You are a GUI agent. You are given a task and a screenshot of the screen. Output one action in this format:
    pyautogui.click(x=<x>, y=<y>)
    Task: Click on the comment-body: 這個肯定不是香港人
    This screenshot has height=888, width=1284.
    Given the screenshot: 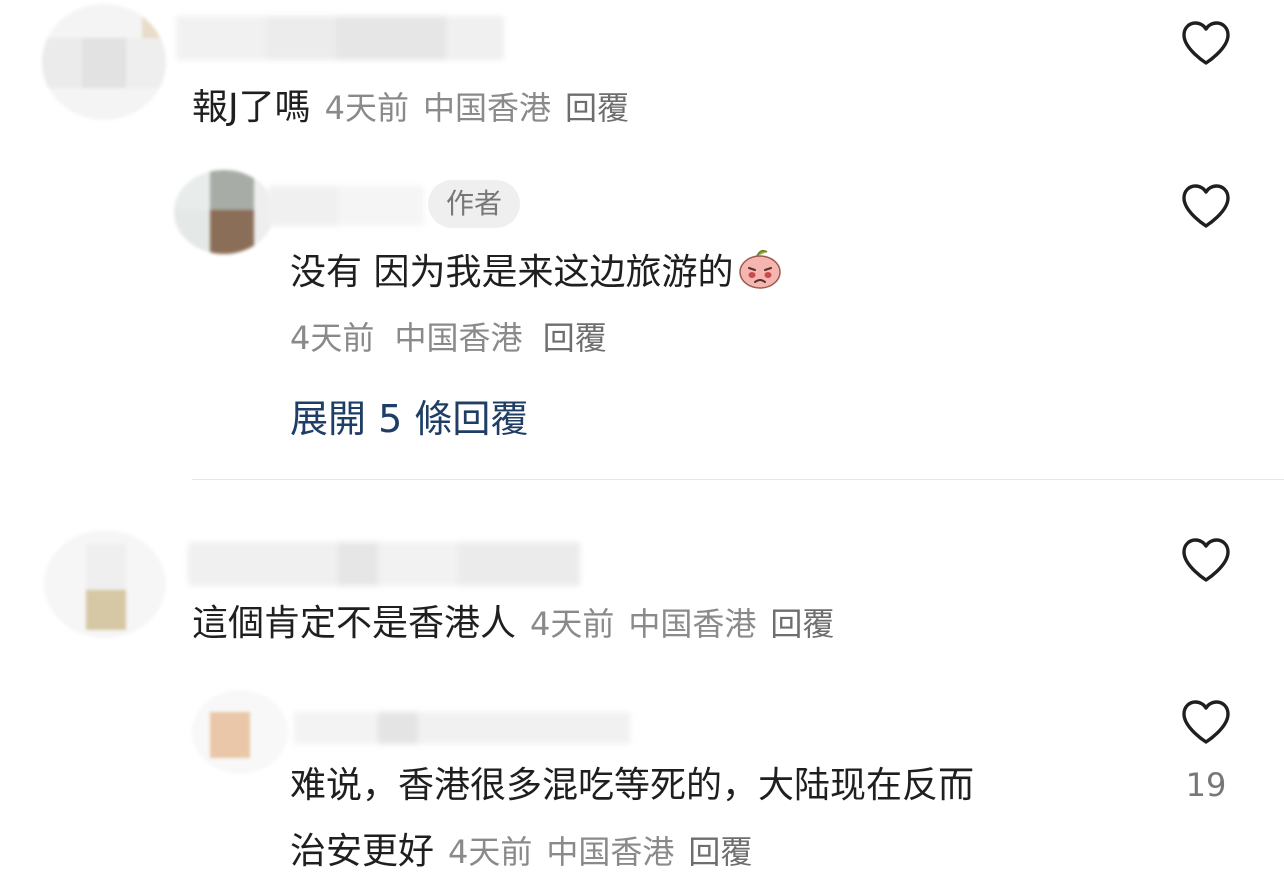 What is the action you would take?
    pyautogui.click(x=354, y=623)
    